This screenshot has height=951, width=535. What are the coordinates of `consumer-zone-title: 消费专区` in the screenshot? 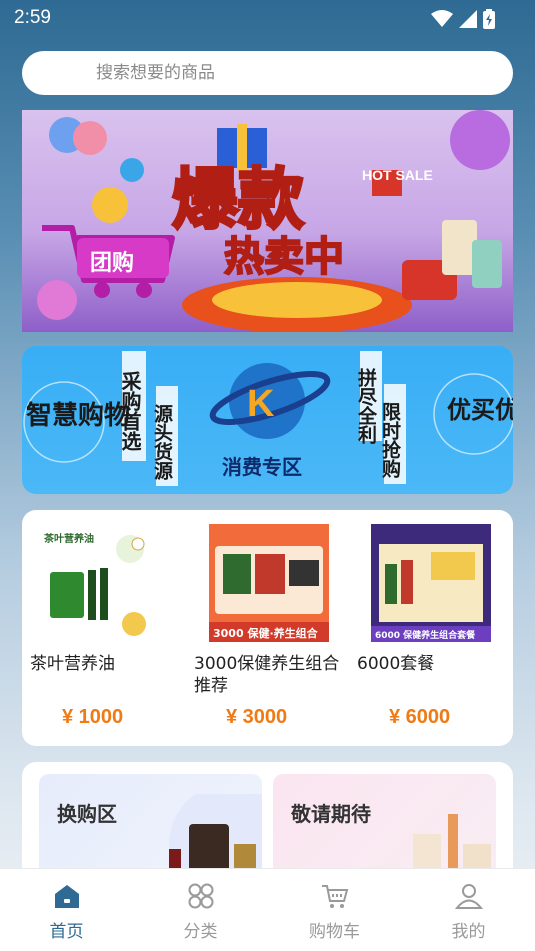 It's located at (262, 467).